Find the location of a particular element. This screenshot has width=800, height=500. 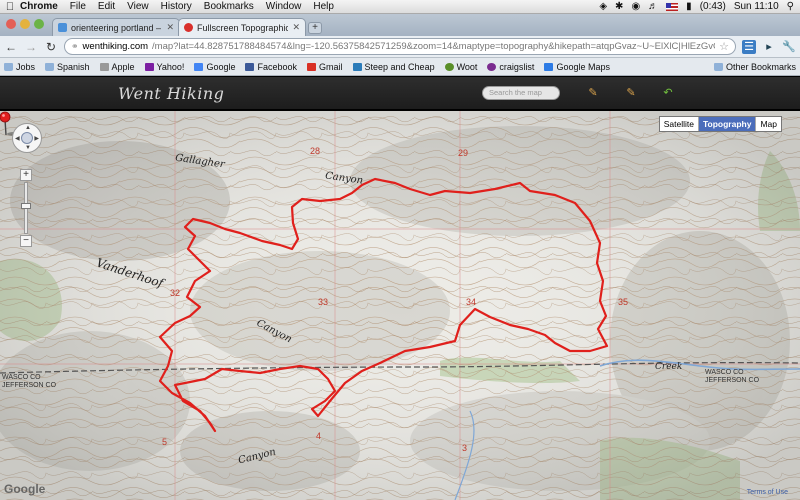

zoom-window-button is located at coordinates (39, 24).